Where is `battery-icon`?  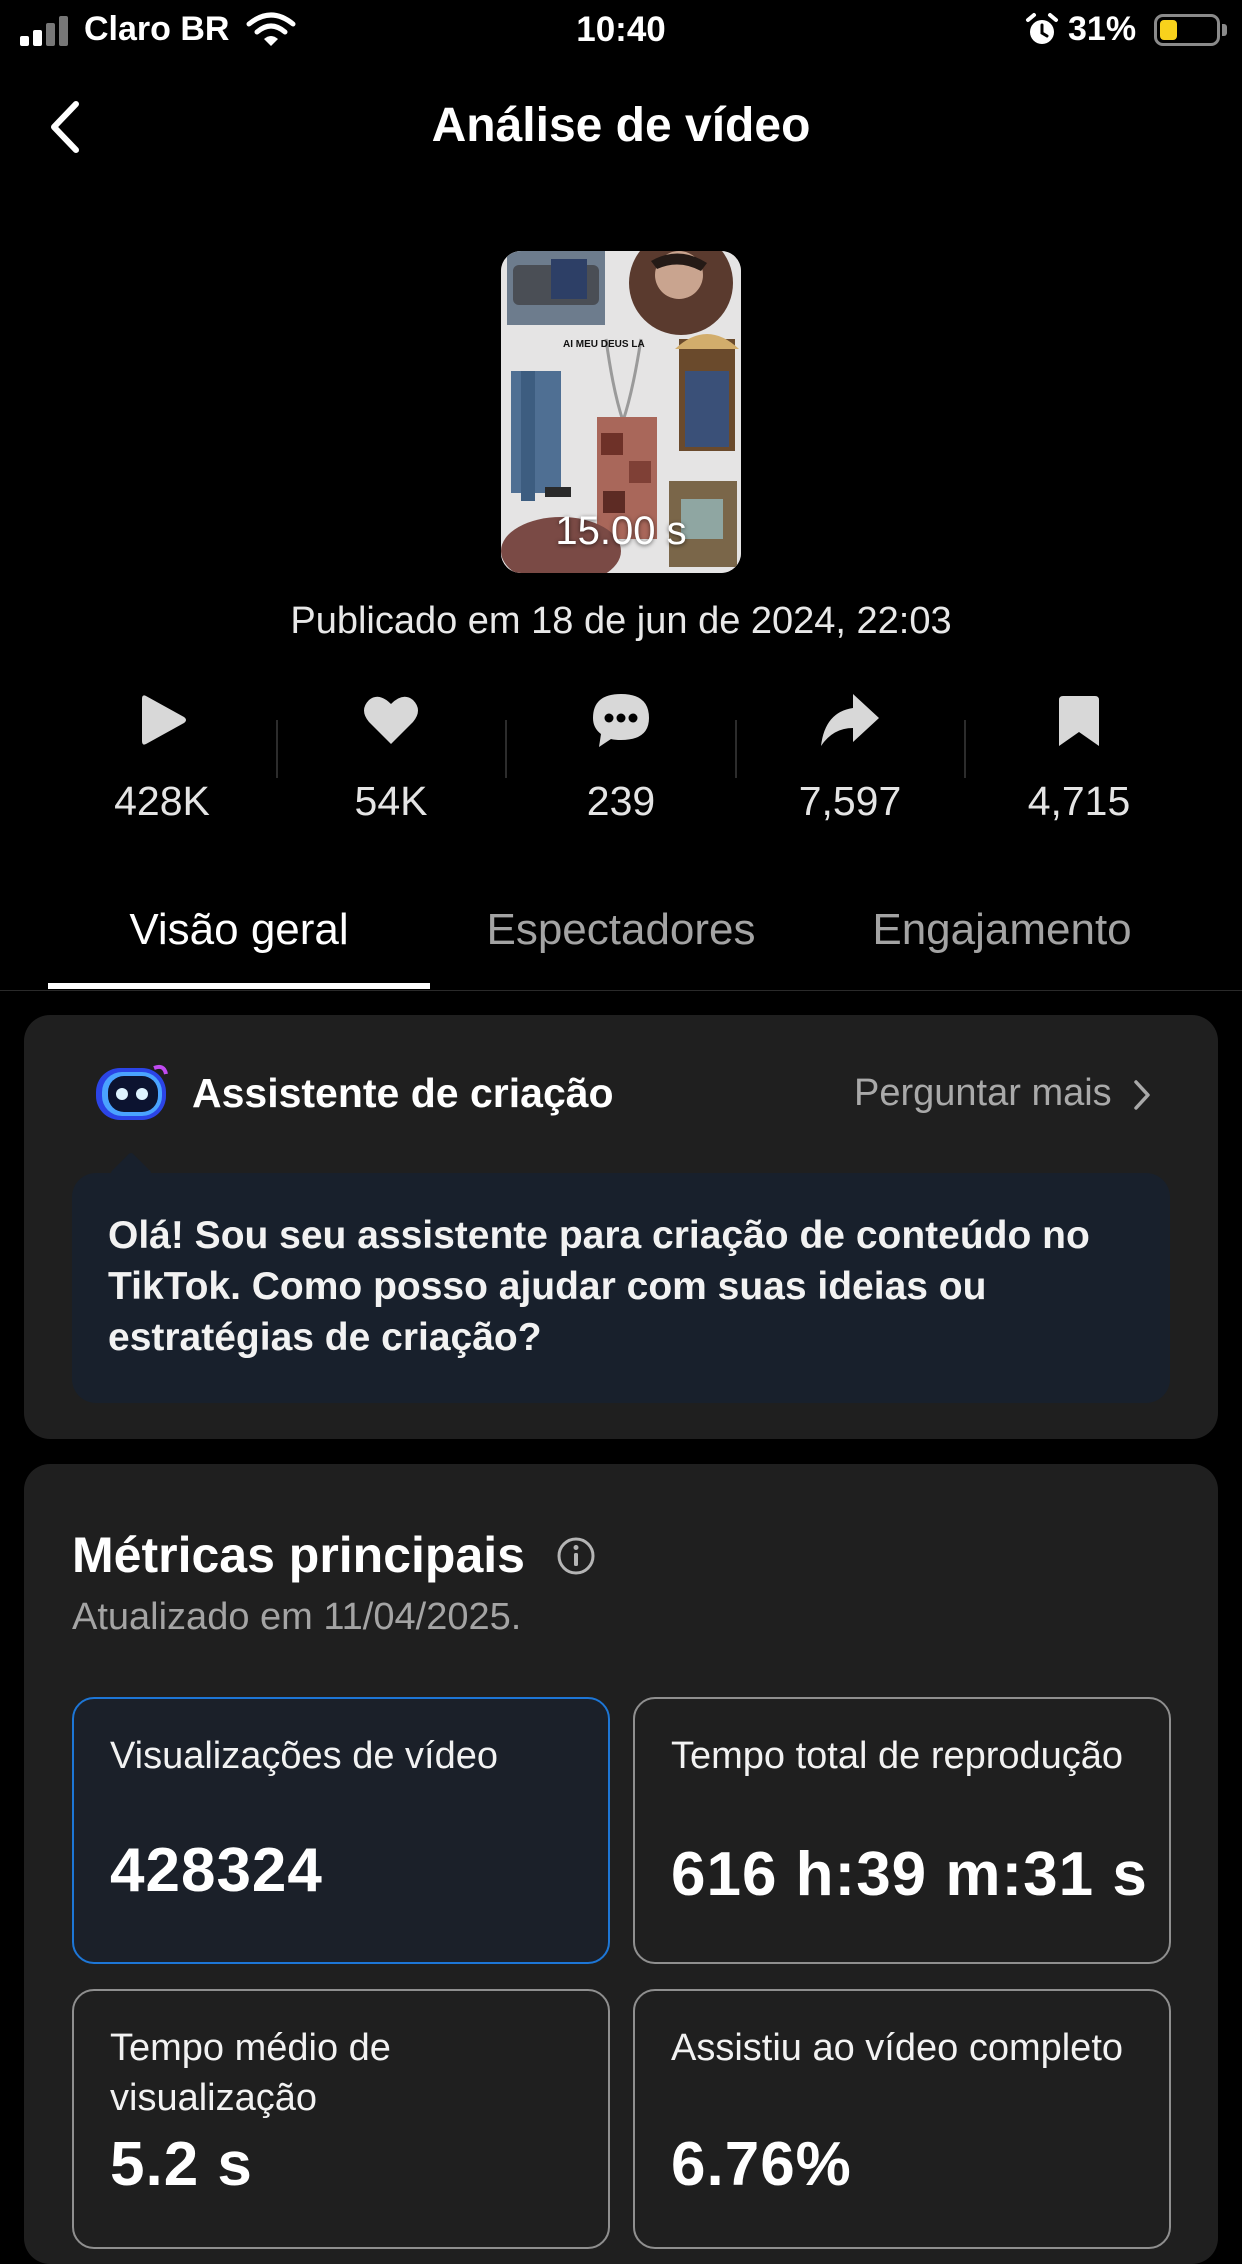 battery-icon is located at coordinates (1187, 30).